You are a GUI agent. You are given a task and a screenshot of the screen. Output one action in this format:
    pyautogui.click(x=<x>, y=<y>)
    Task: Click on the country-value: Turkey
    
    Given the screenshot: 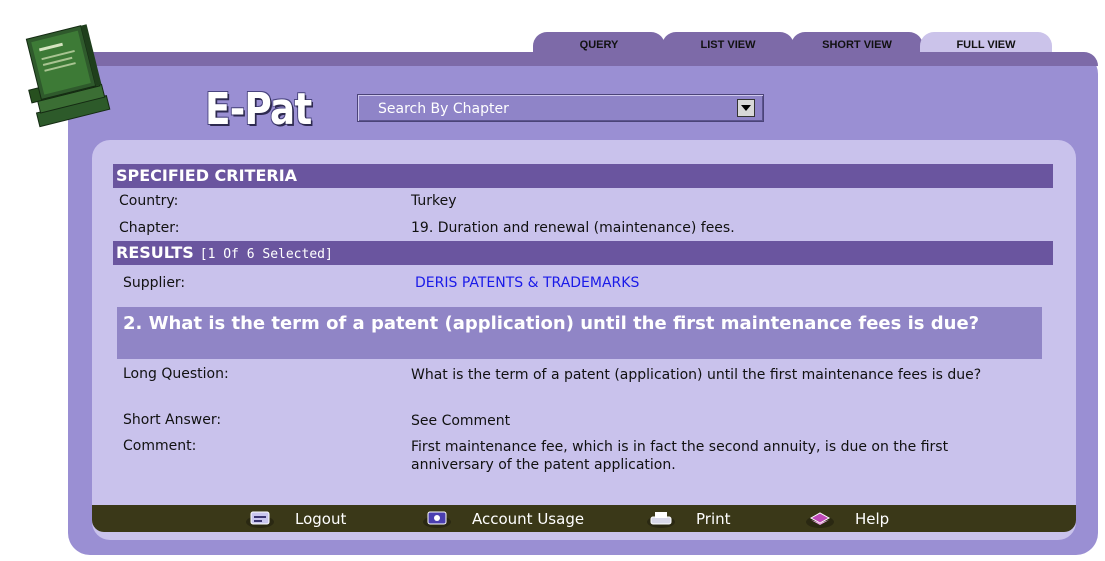 What is the action you would take?
    pyautogui.click(x=434, y=201)
    